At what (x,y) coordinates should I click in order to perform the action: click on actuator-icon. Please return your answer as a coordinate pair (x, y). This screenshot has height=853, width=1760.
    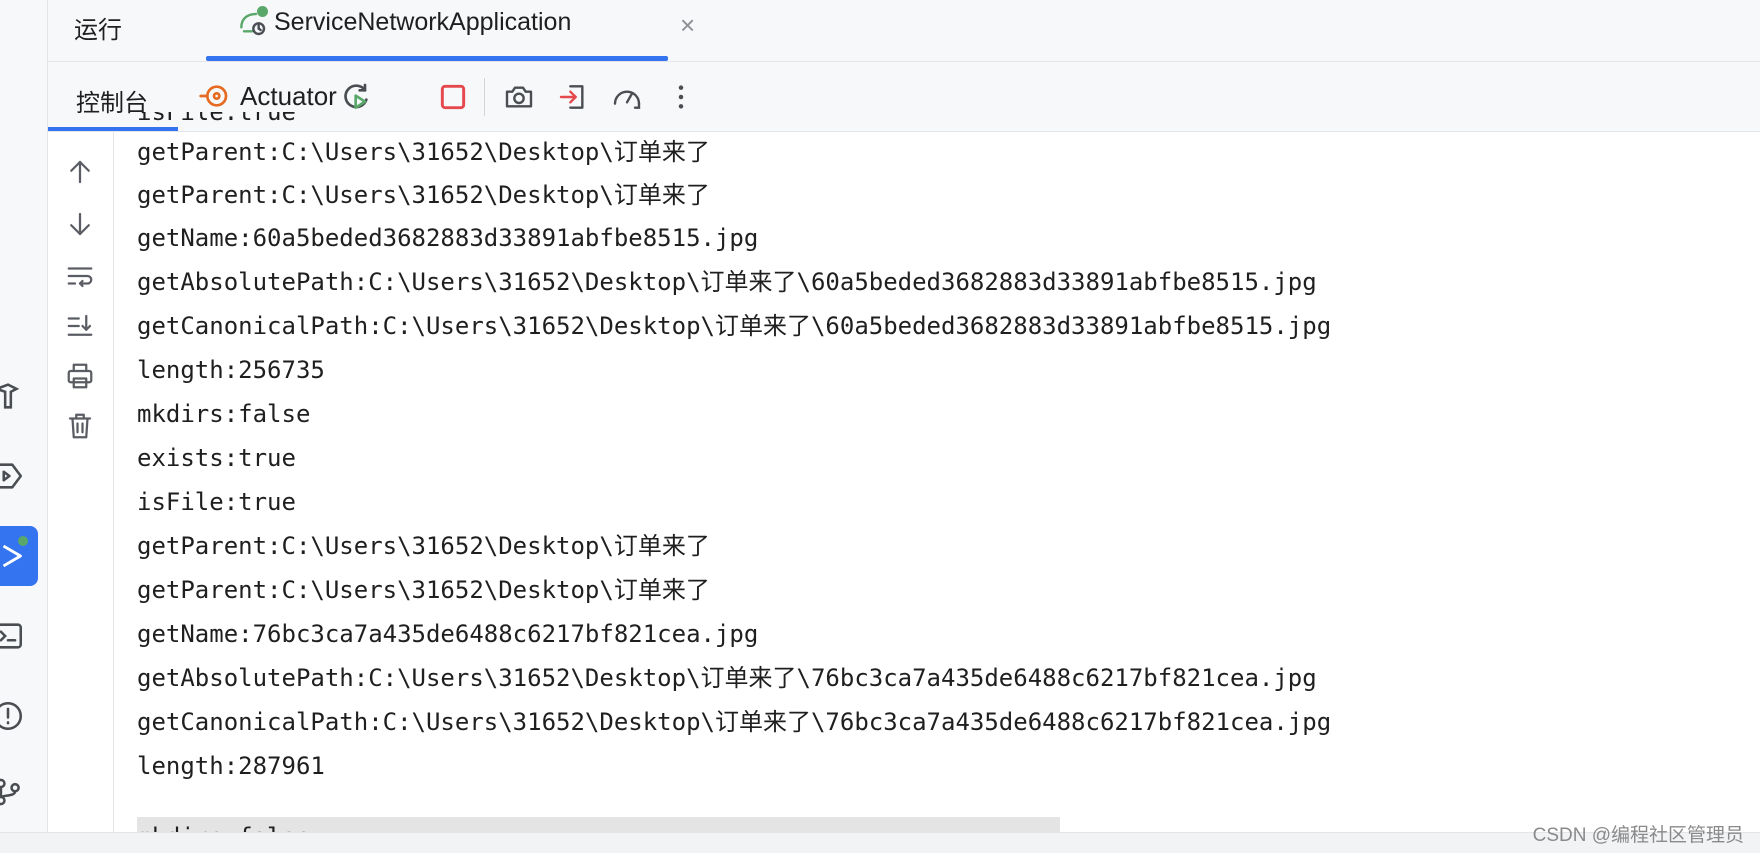
    Looking at the image, I should click on (213, 96).